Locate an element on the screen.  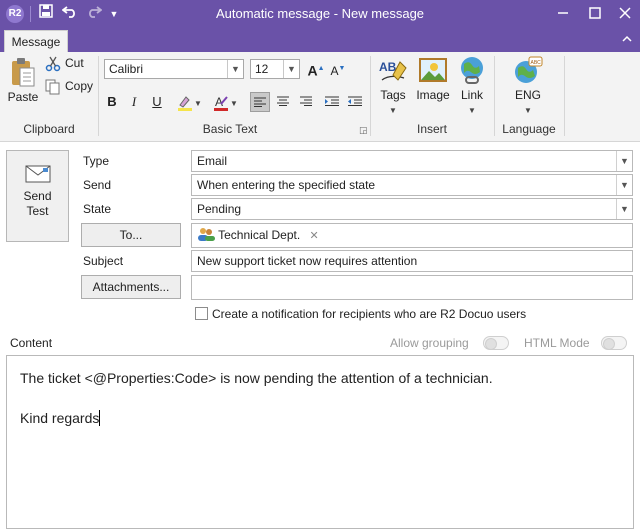
paste-button: Paste is located at coordinates (23, 80).